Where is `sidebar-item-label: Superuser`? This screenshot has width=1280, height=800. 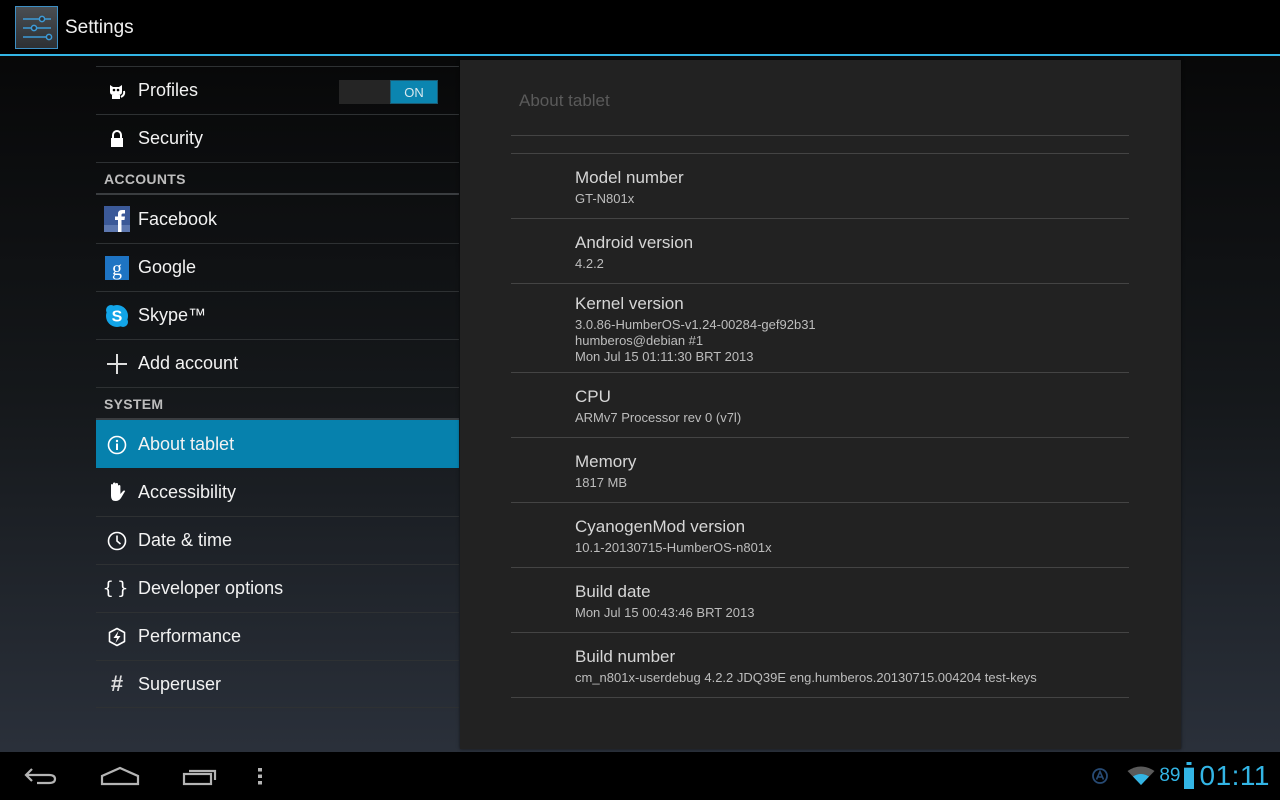
sidebar-item-label: Superuser is located at coordinates (180, 683).